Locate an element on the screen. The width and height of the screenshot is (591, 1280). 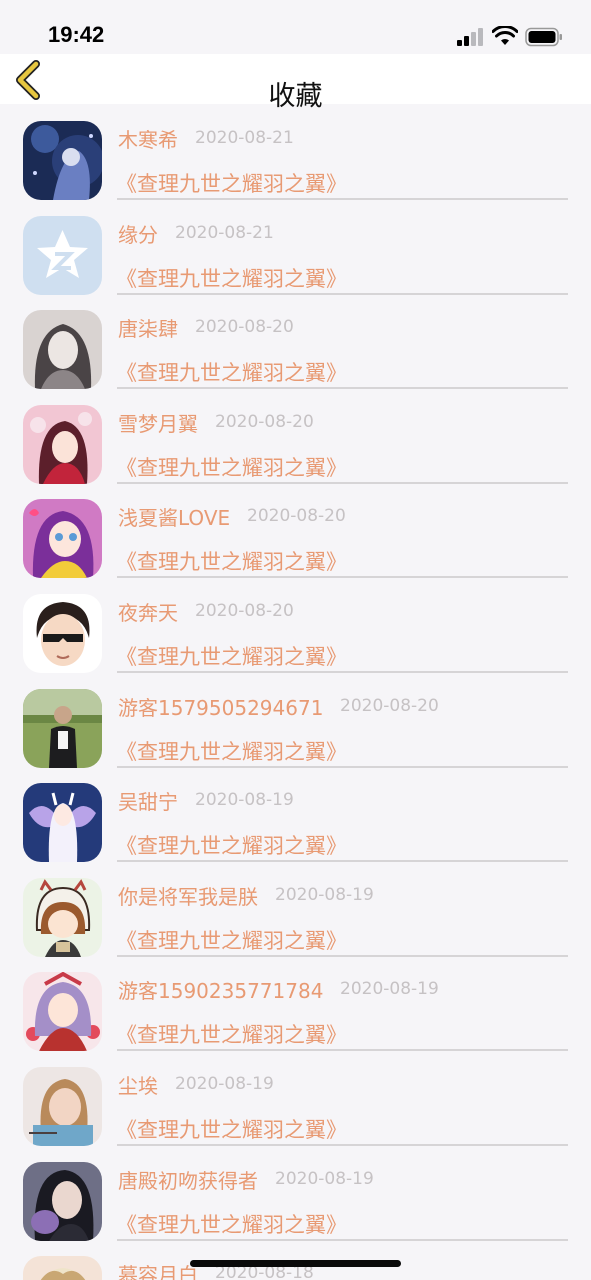
user-name: 木寒希 is located at coordinates (148, 138).